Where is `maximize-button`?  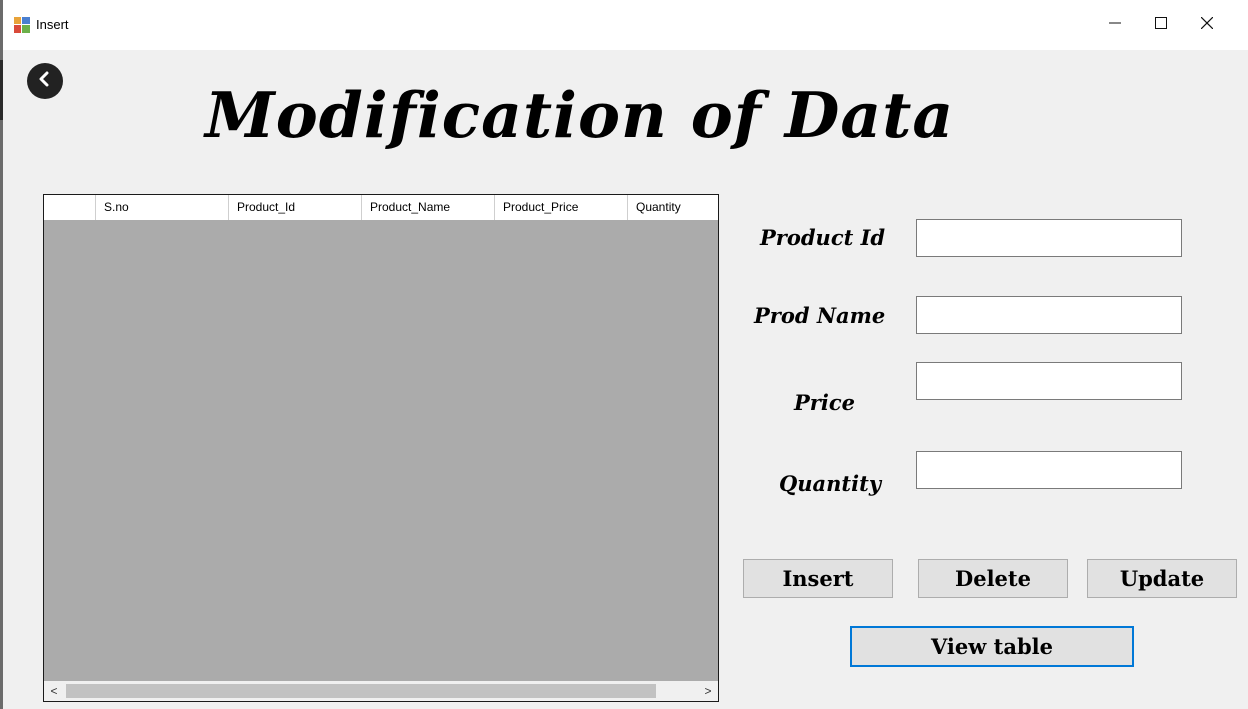
maximize-button is located at coordinates (1161, 25).